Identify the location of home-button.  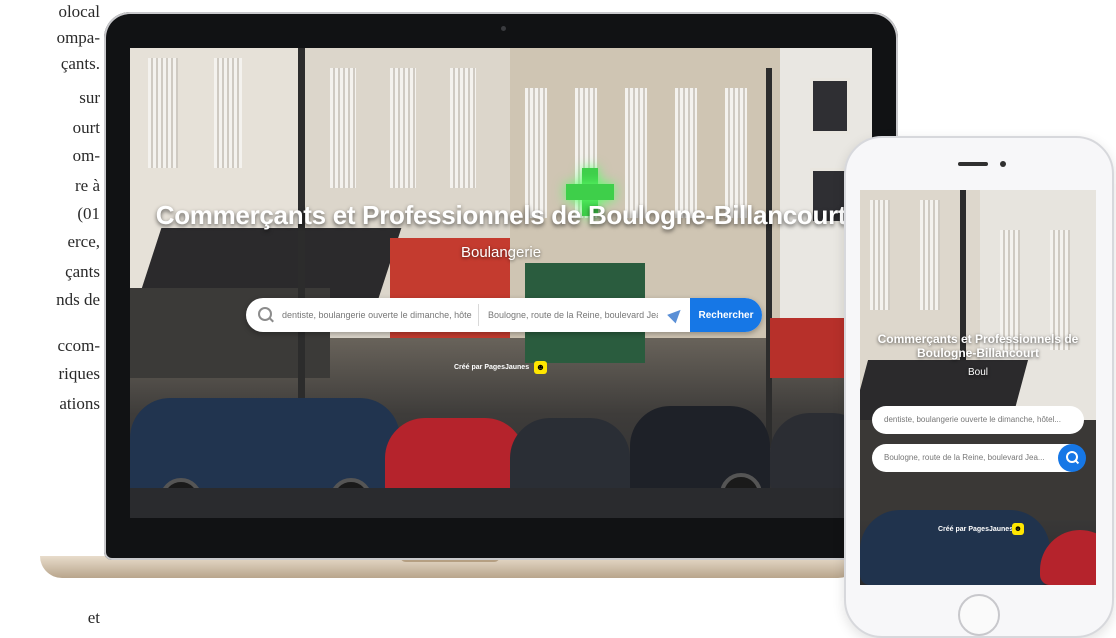
(979, 615).